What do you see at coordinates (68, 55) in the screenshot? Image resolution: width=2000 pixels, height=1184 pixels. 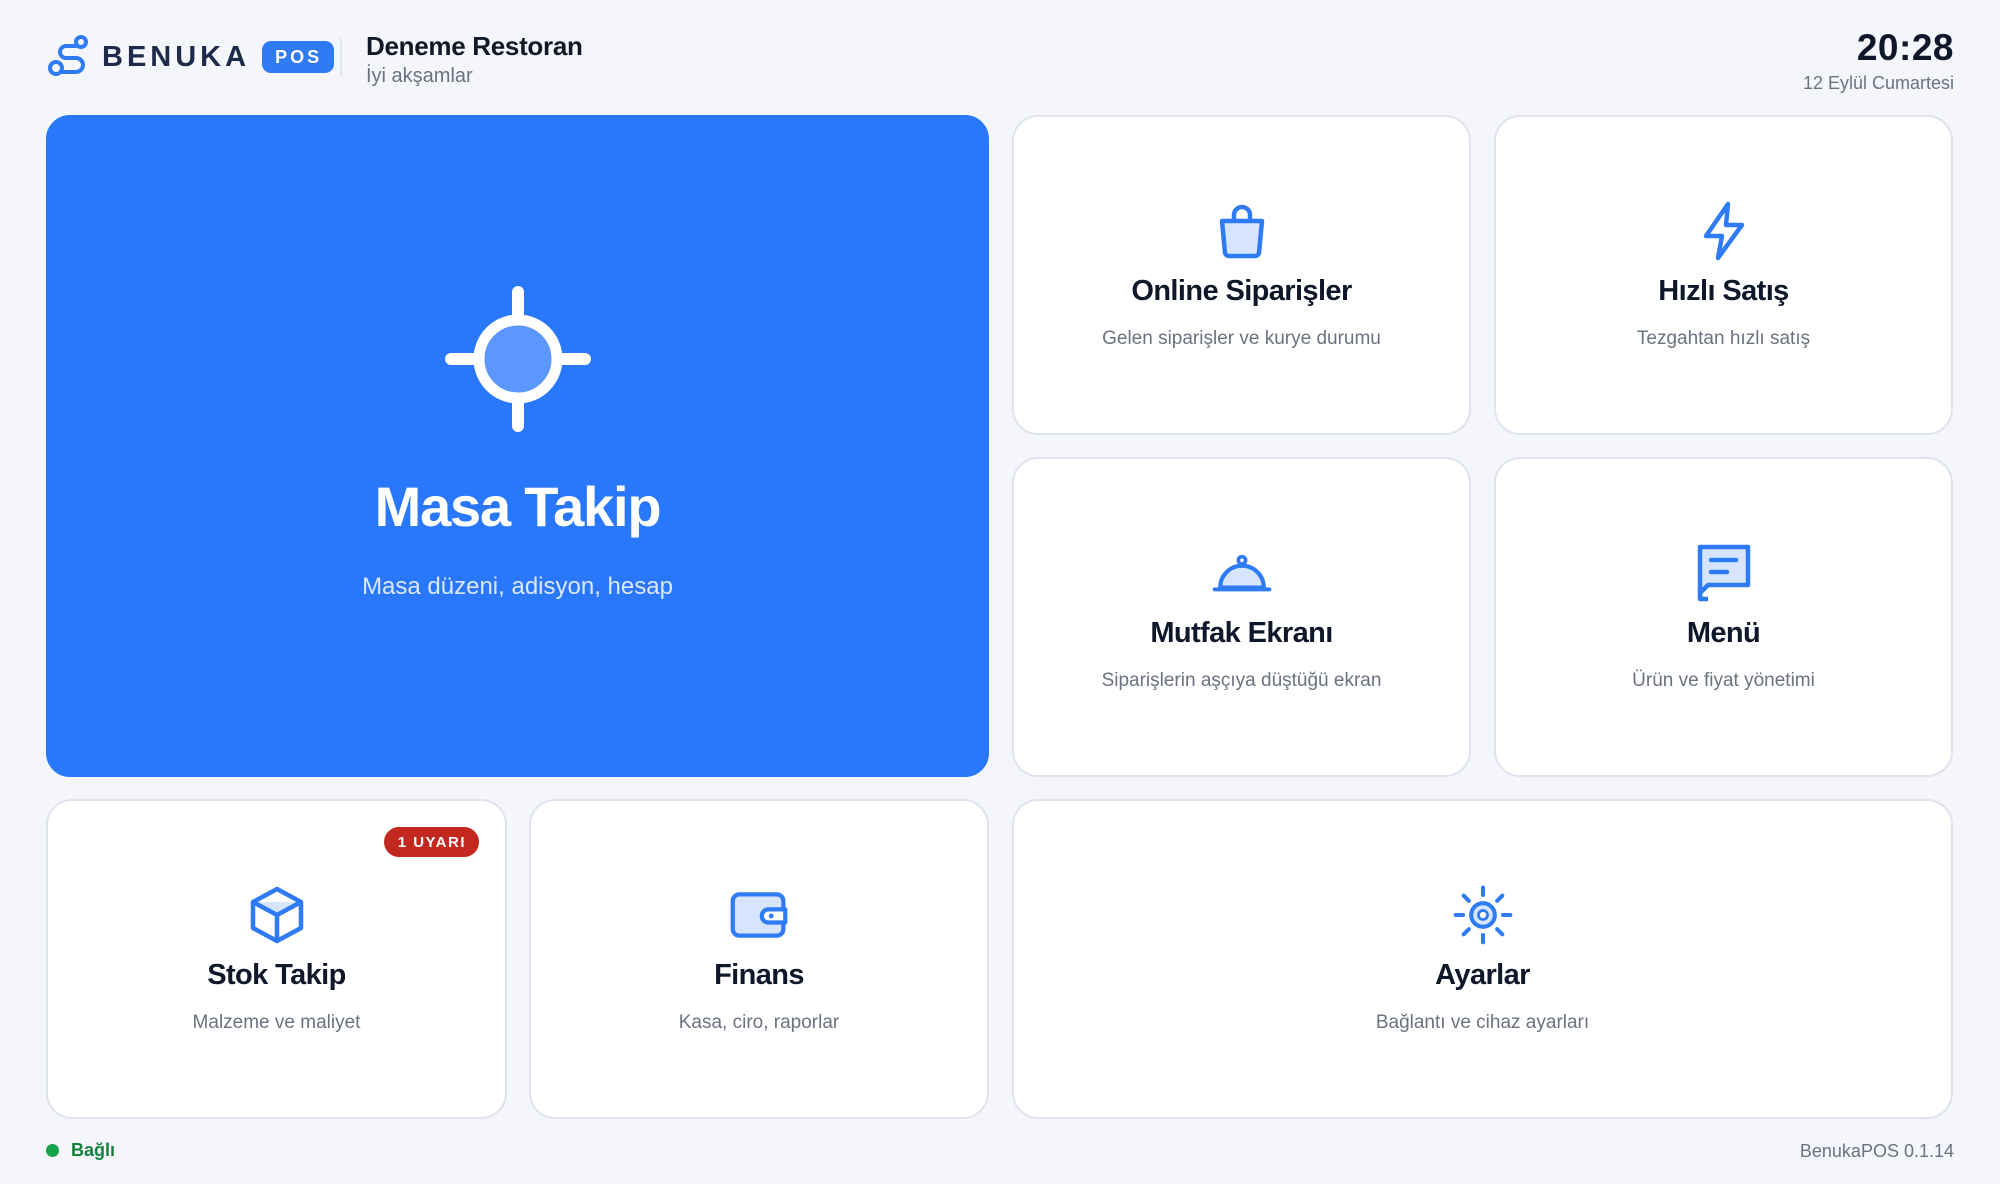 I see `route-logo-icon` at bounding box center [68, 55].